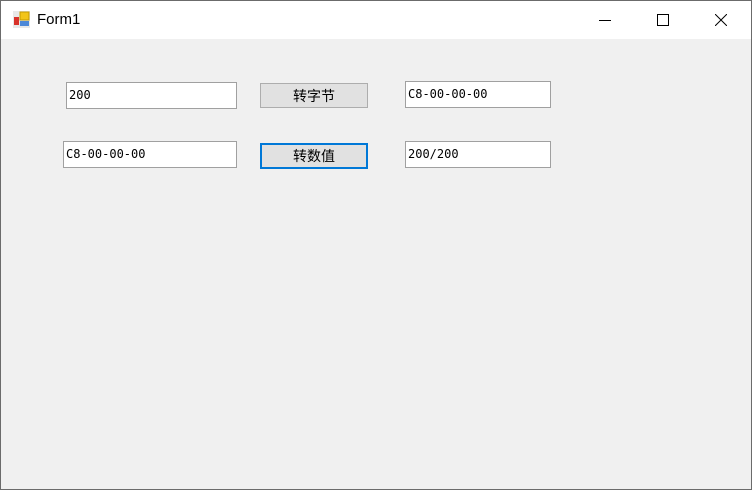 This screenshot has height=490, width=752. What do you see at coordinates (314, 95) in the screenshot?
I see `to-bytes-button: 转字节` at bounding box center [314, 95].